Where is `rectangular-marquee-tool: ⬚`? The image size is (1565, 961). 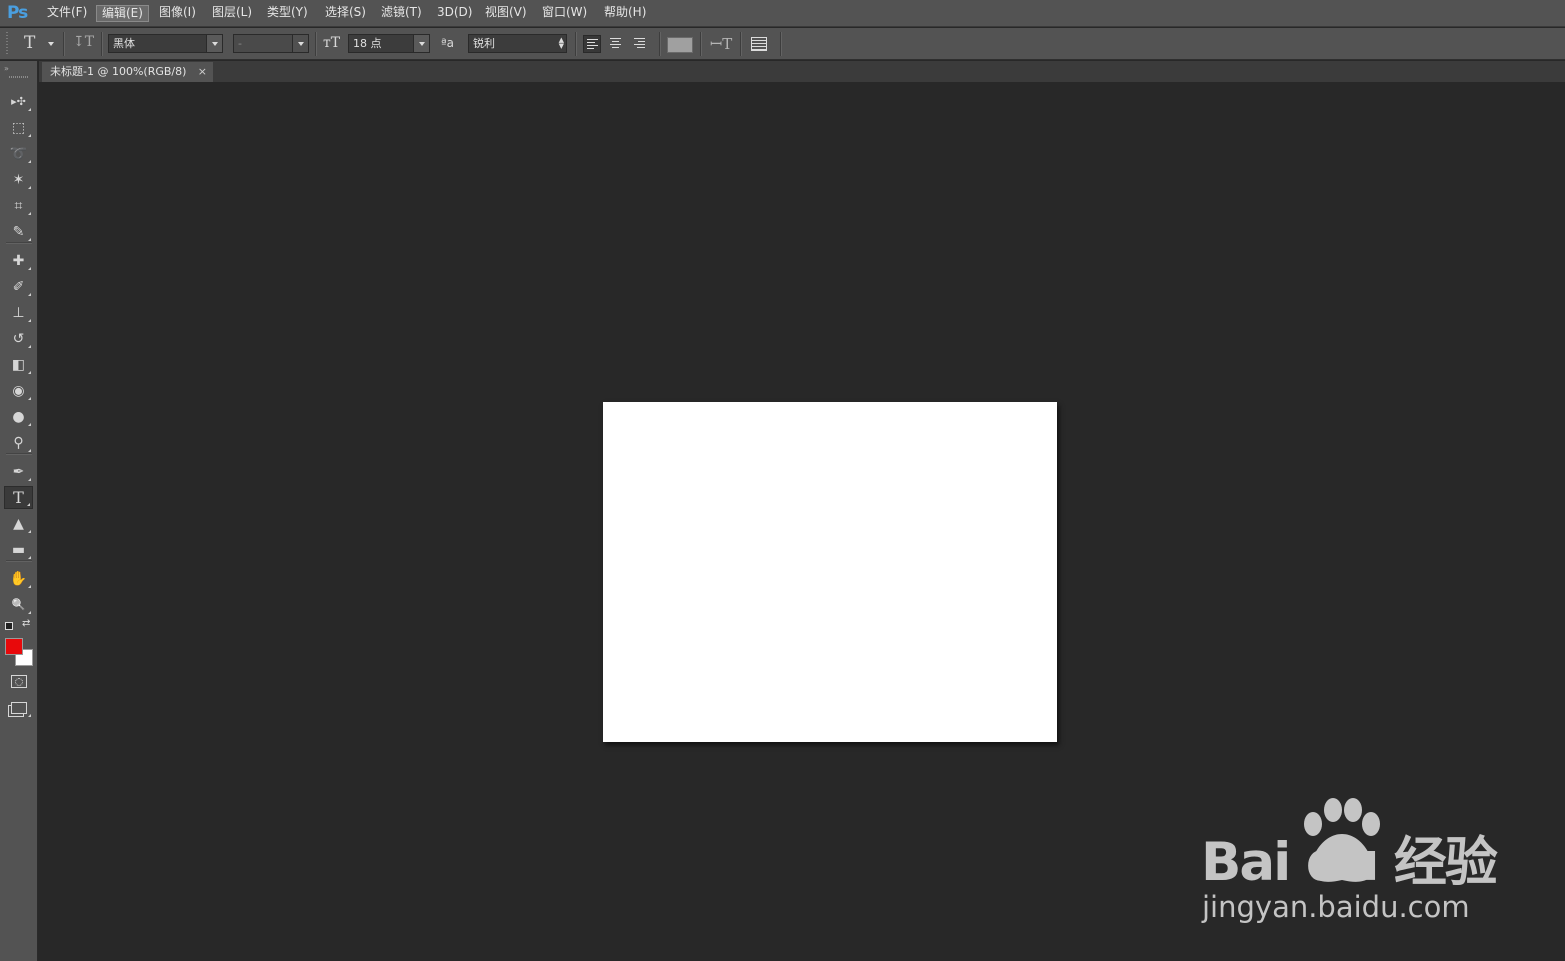 rectangular-marquee-tool: ⬚ is located at coordinates (18, 127).